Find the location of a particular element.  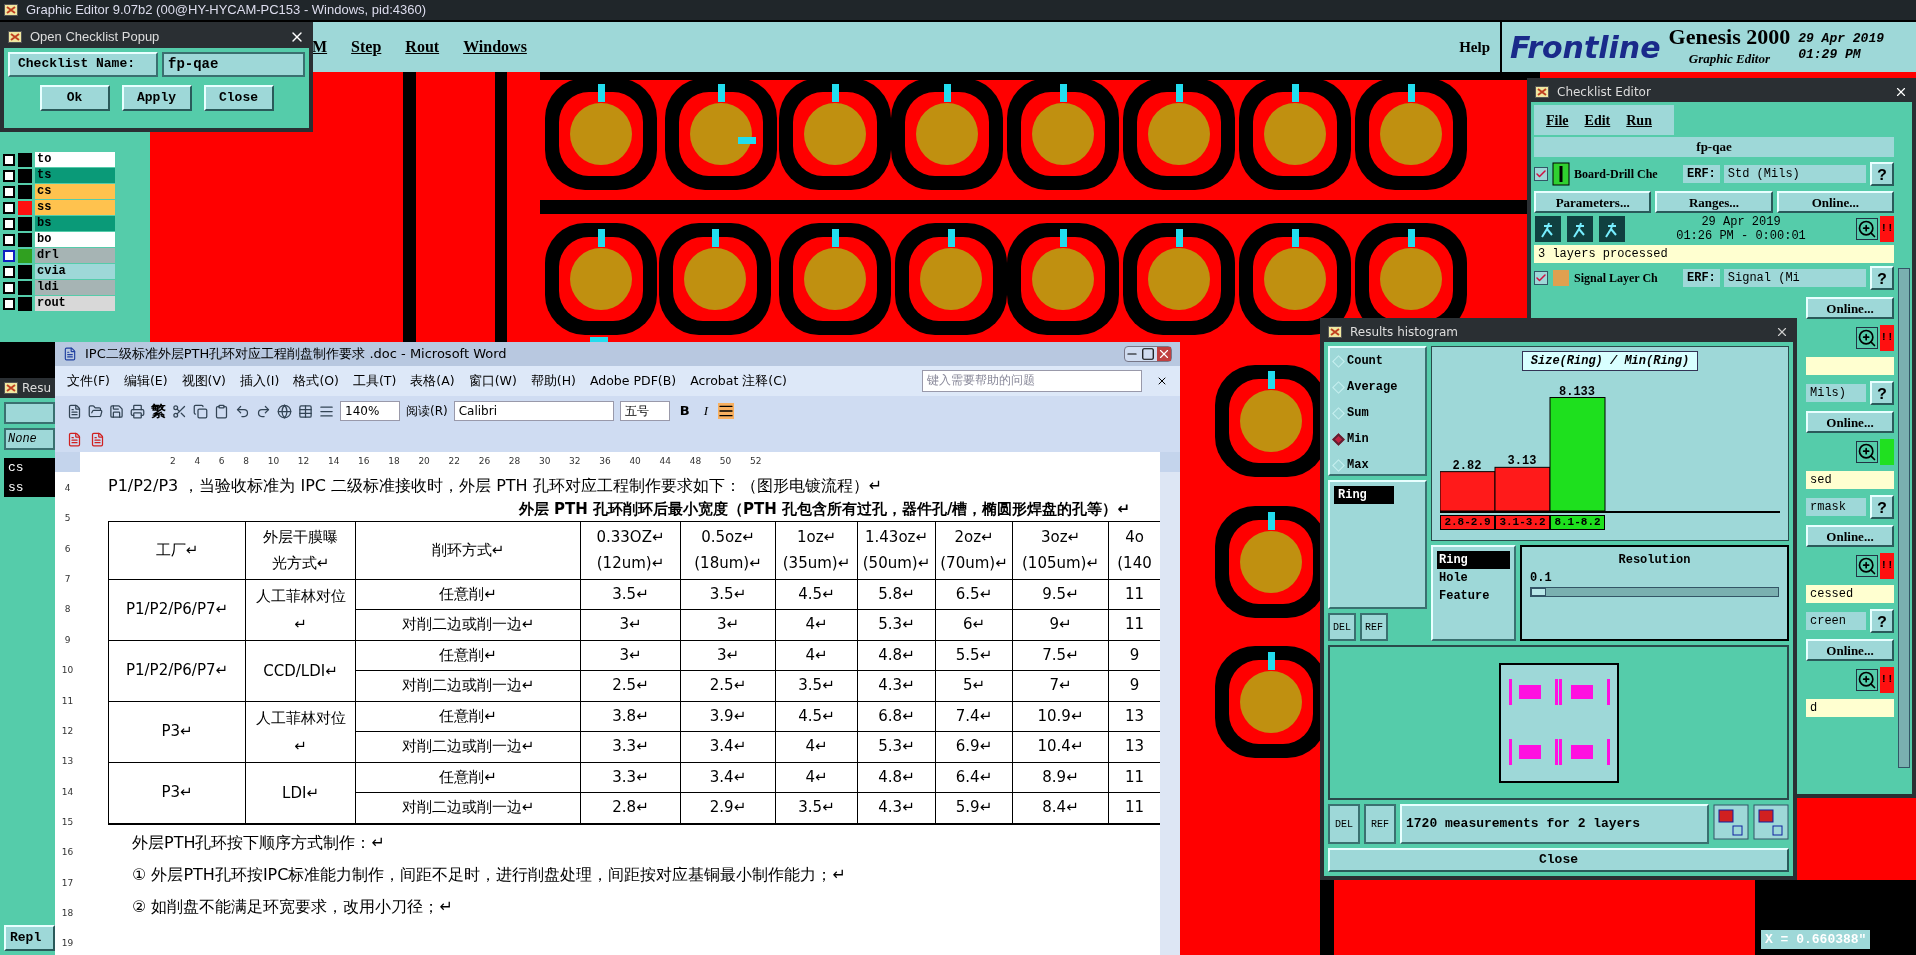

menu-item: Step is located at coordinates (366, 47).